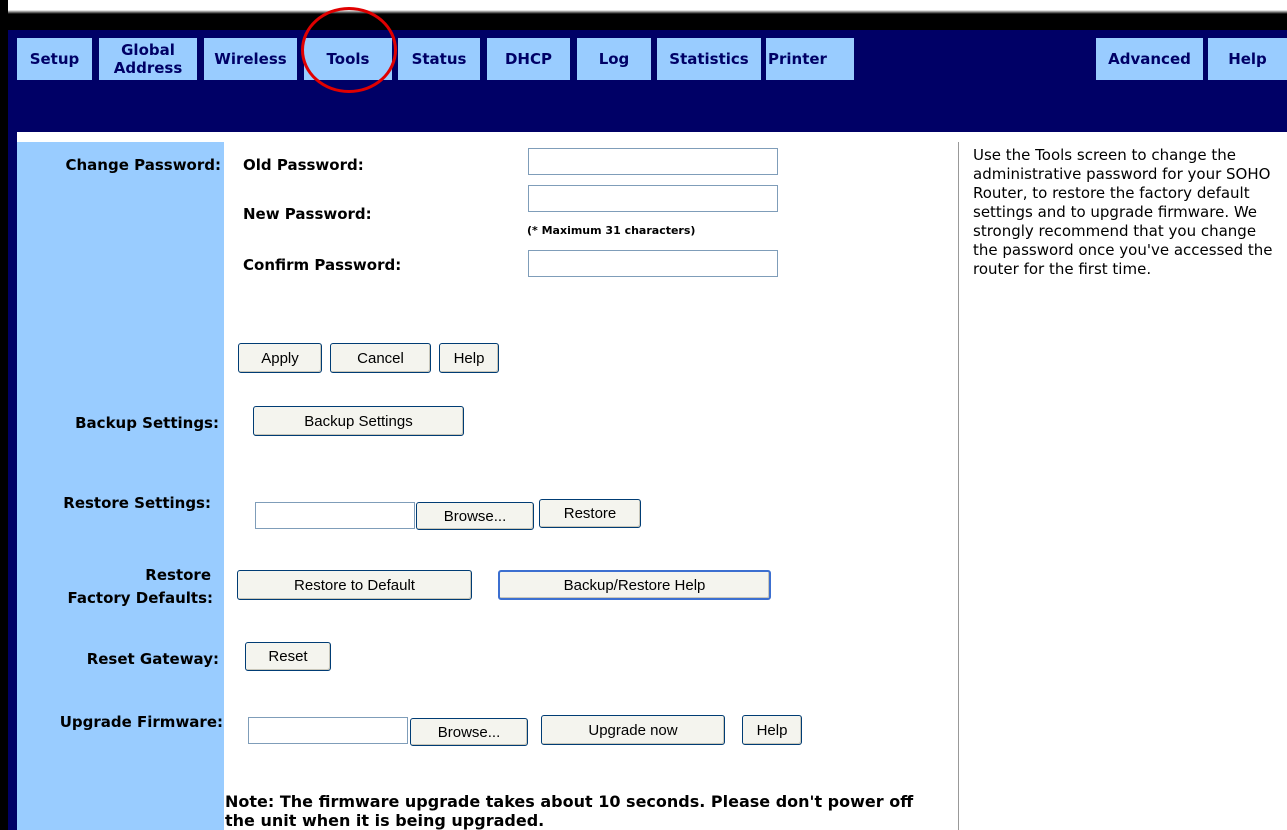 This screenshot has height=830, width=1287. What do you see at coordinates (611, 230) in the screenshot?
I see `max-characters-note: (* Maximum 31 characters)` at bounding box center [611, 230].